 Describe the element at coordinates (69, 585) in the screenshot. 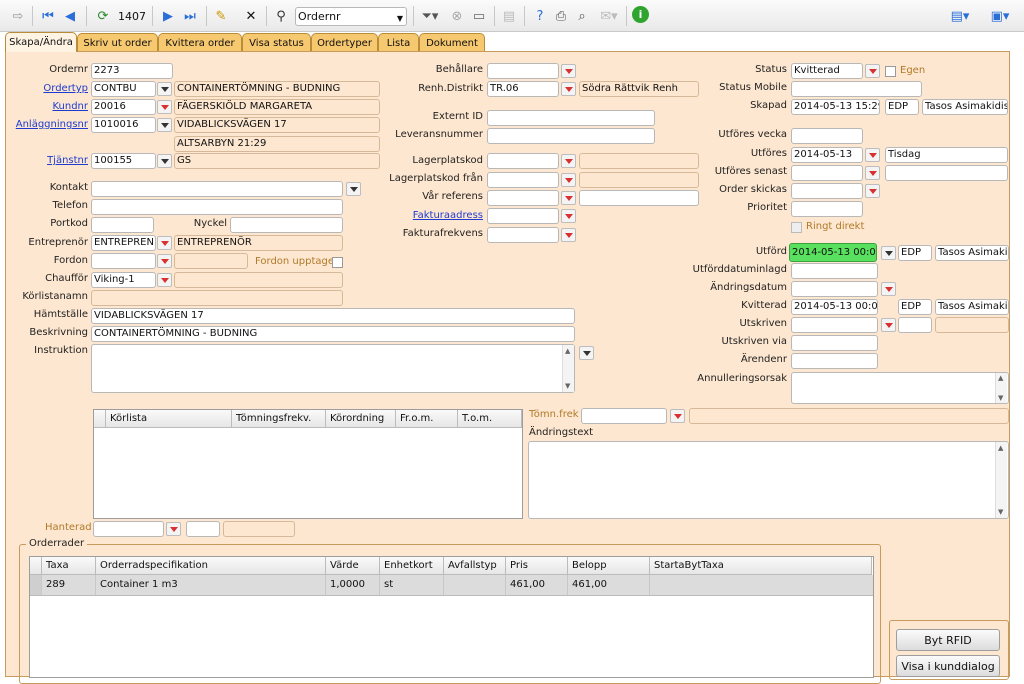

I see `cell-taxa: 289` at that location.